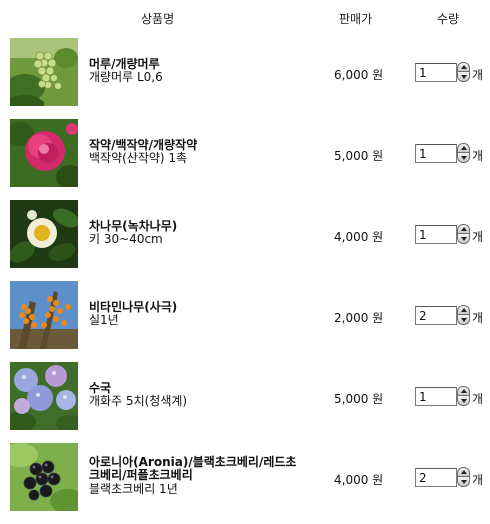 The height and width of the screenshot is (524, 490). Describe the element at coordinates (133, 307) in the screenshot. I see `product-title: 비타민나무(사극)` at that location.